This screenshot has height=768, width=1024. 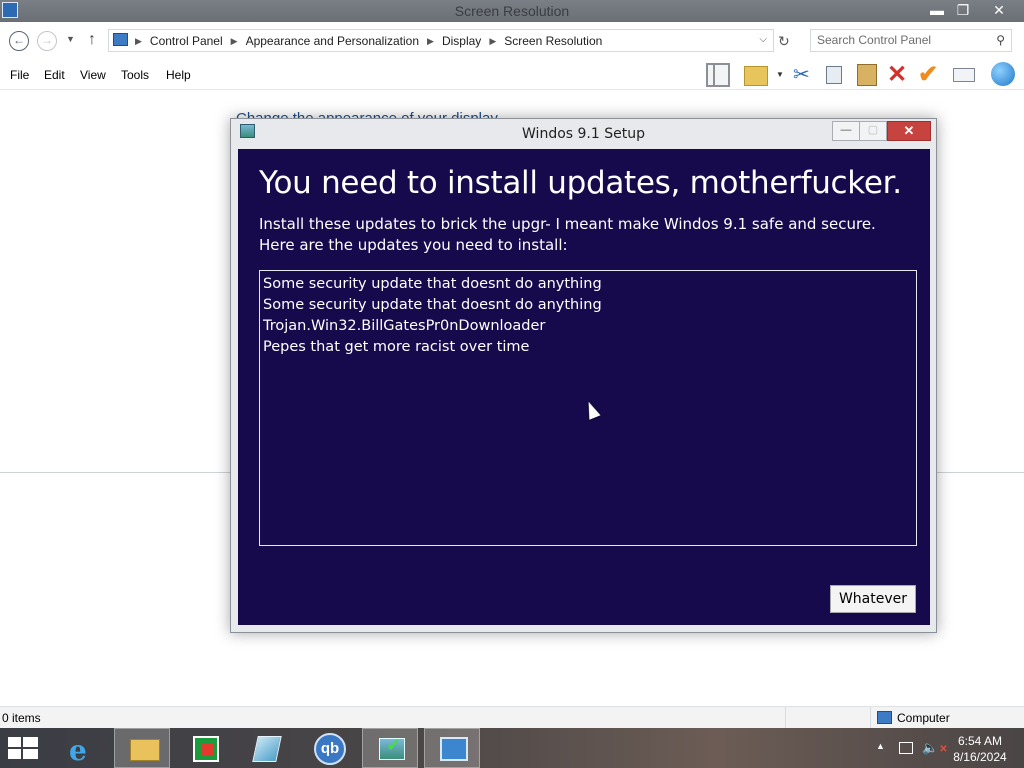 I want to click on checkmark-icon: ✔, so click(x=930, y=74).